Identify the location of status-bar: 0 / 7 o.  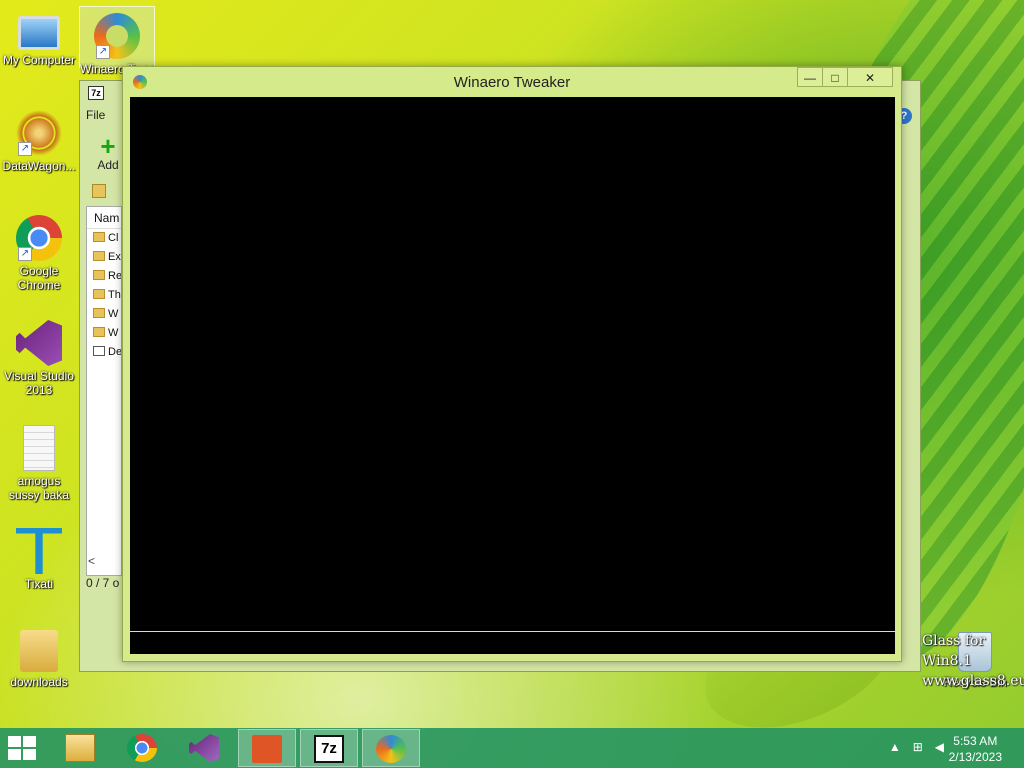
(103, 583).